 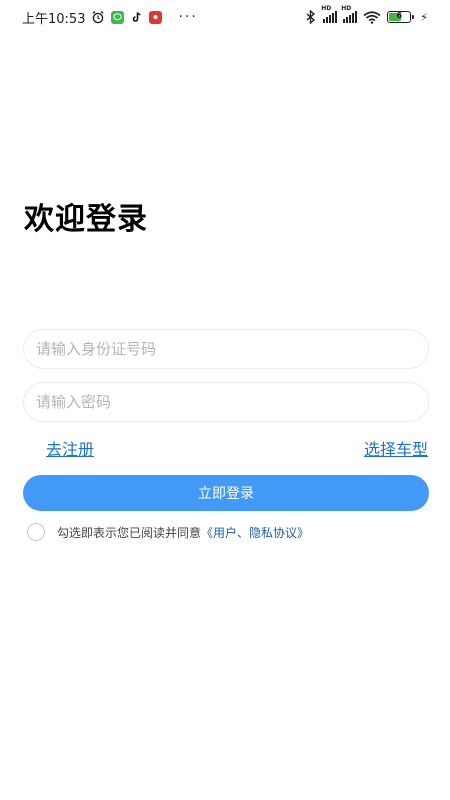 I want to click on page-title: 欢迎登录, so click(x=86, y=219).